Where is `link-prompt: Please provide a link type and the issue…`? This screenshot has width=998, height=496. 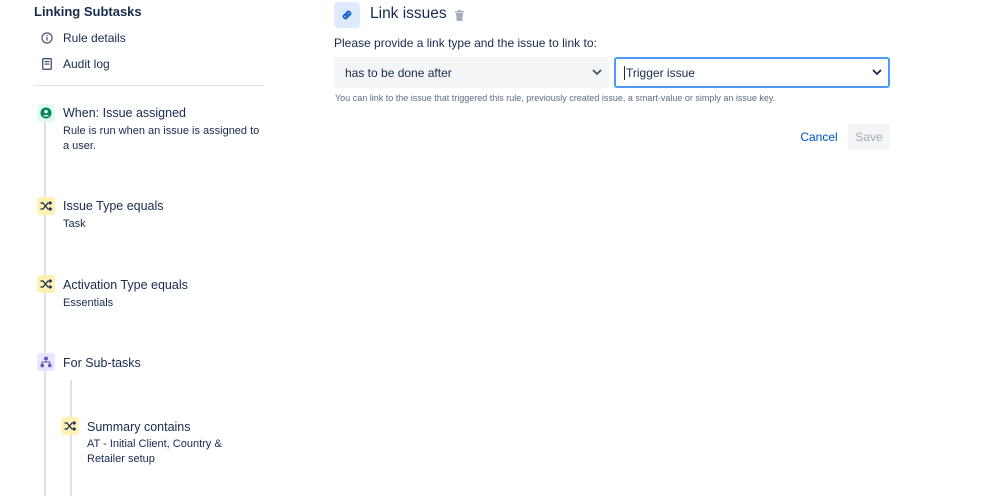
link-prompt: Please provide a link type and the issue… is located at coordinates (465, 43).